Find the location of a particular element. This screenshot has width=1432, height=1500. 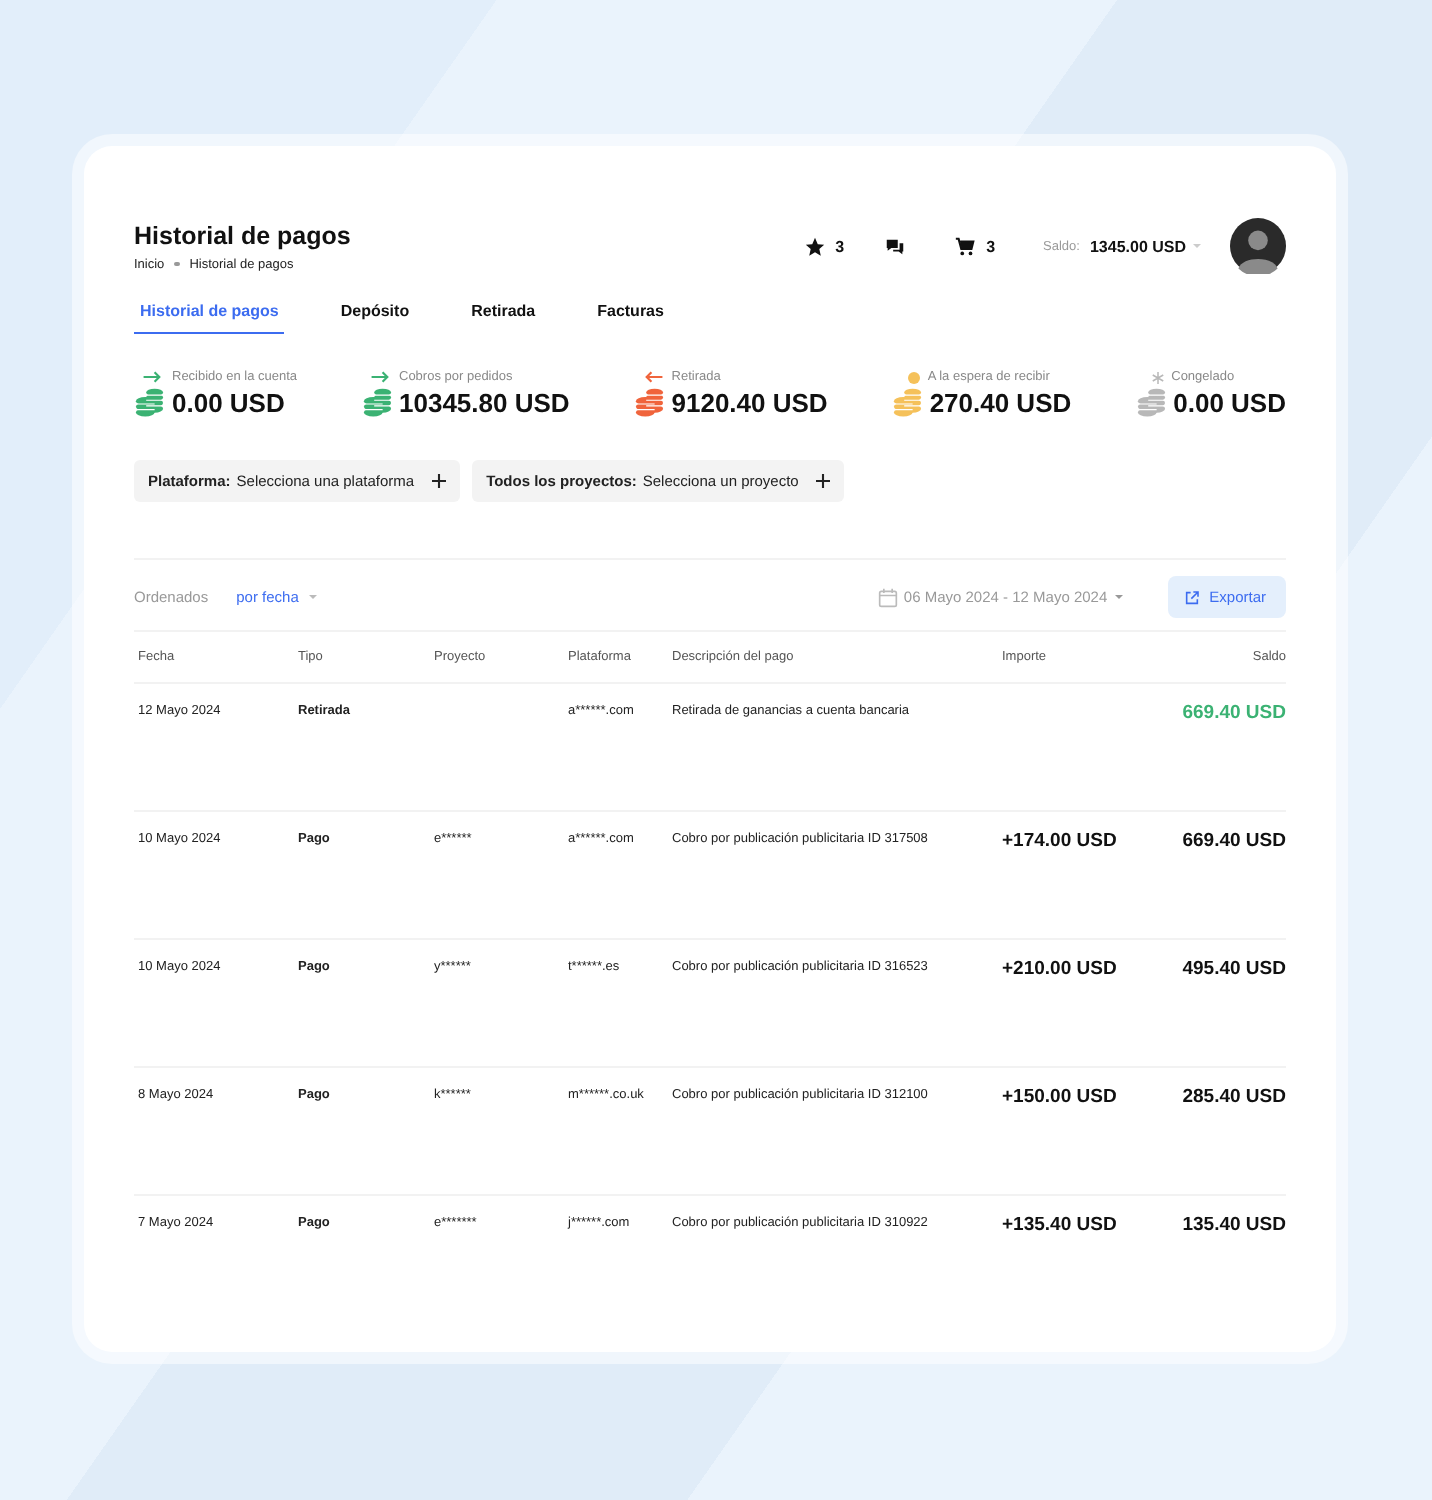

stat-value: 9120.40 USD is located at coordinates (749, 403).